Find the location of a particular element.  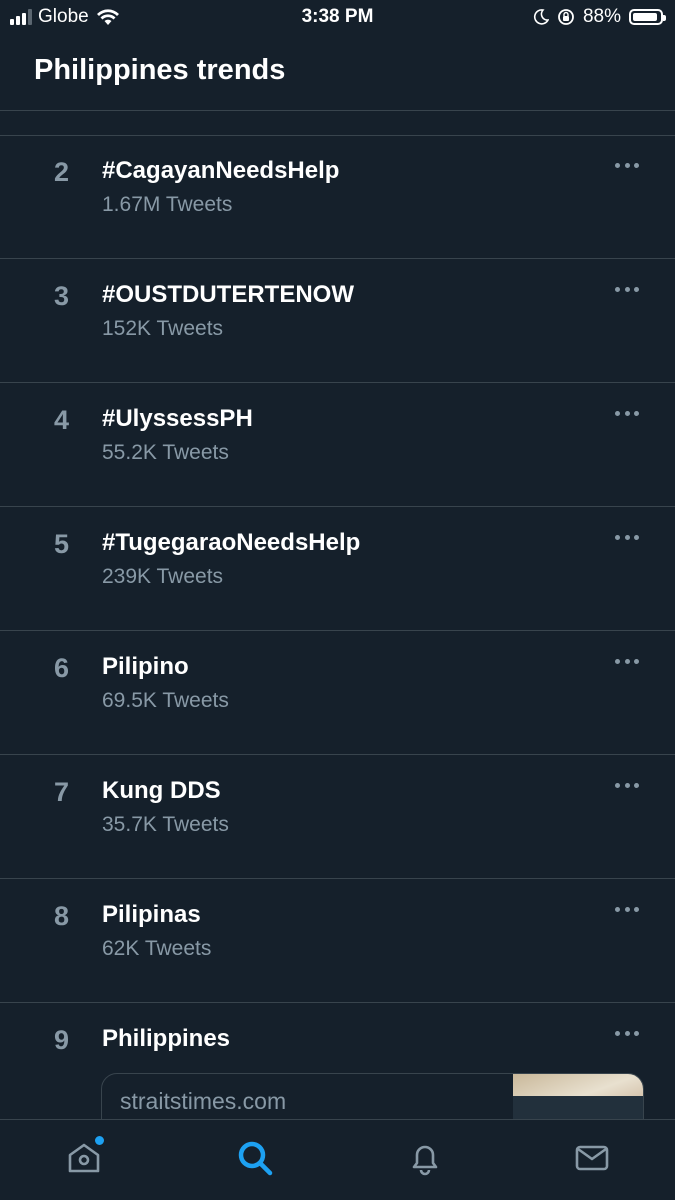

rotation-lock-icon is located at coordinates (566, 17).